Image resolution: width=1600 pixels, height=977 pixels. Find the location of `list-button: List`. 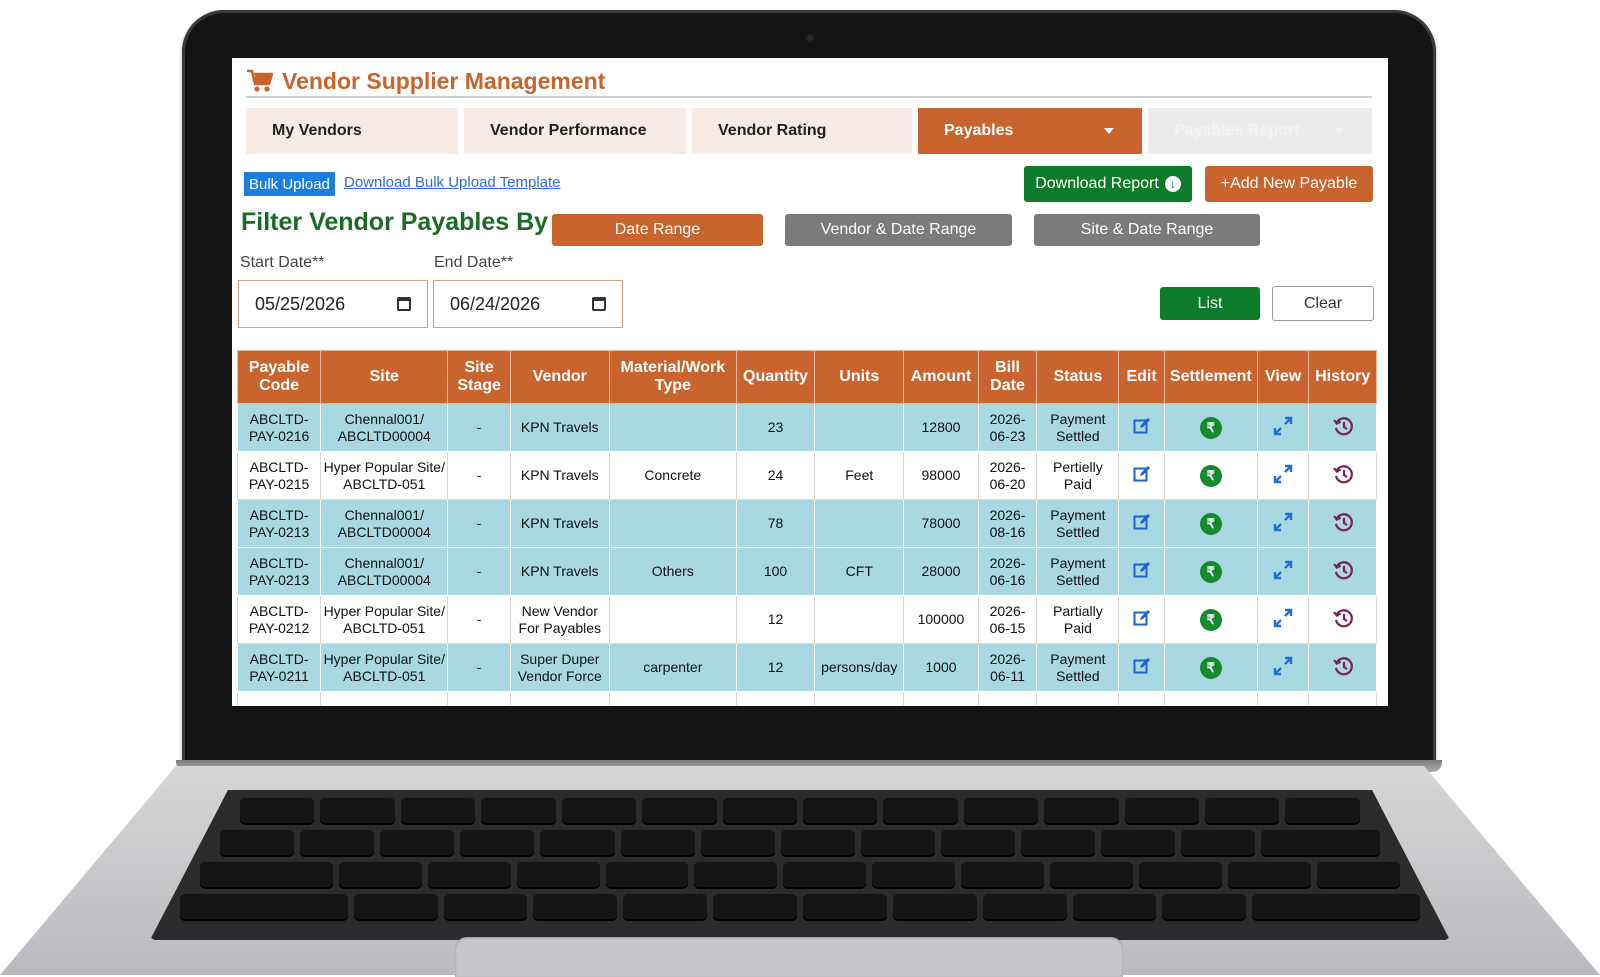

list-button: List is located at coordinates (1210, 303).